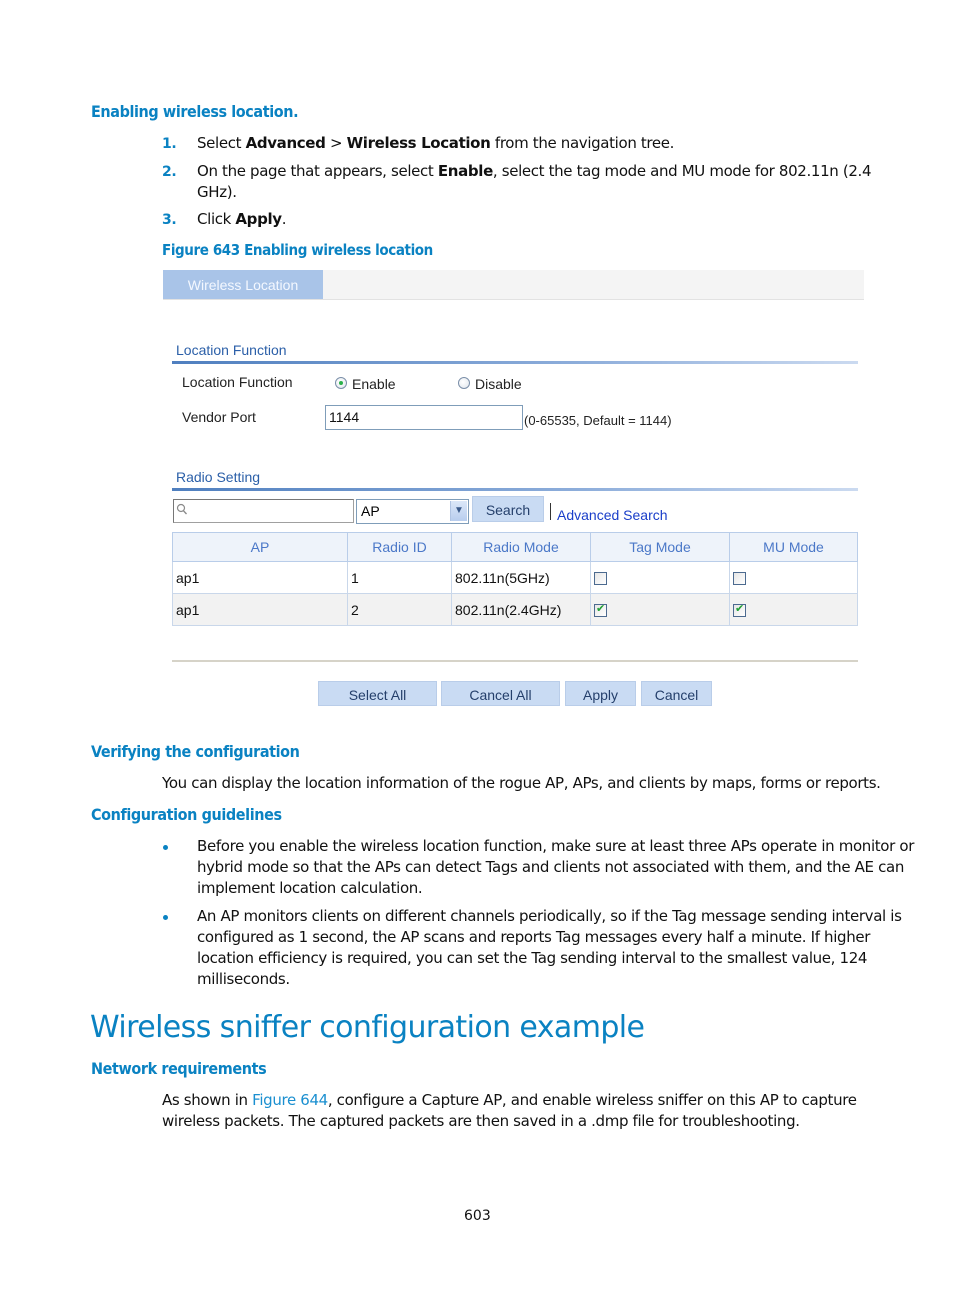  What do you see at coordinates (179, 1068) in the screenshot?
I see `heading-network-requirements: Network requirements` at bounding box center [179, 1068].